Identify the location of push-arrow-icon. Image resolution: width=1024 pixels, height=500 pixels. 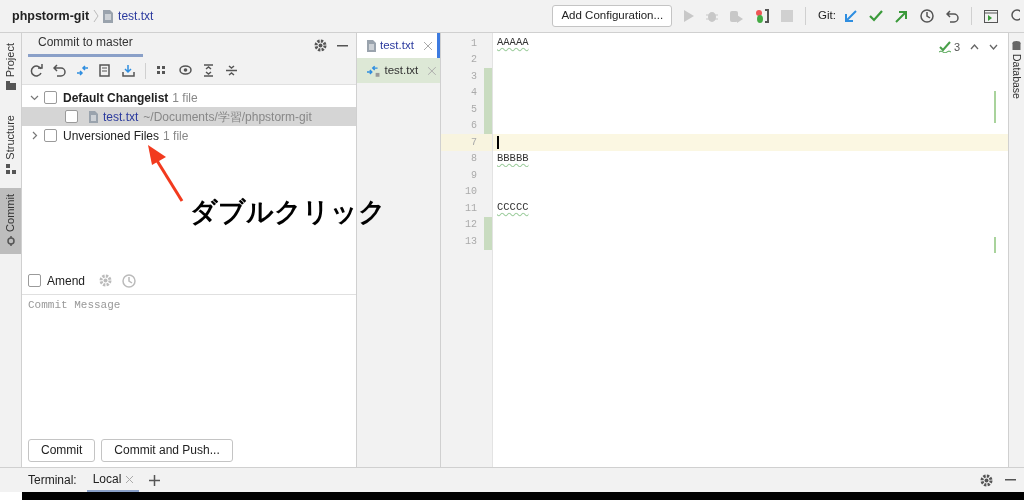
(901, 16).